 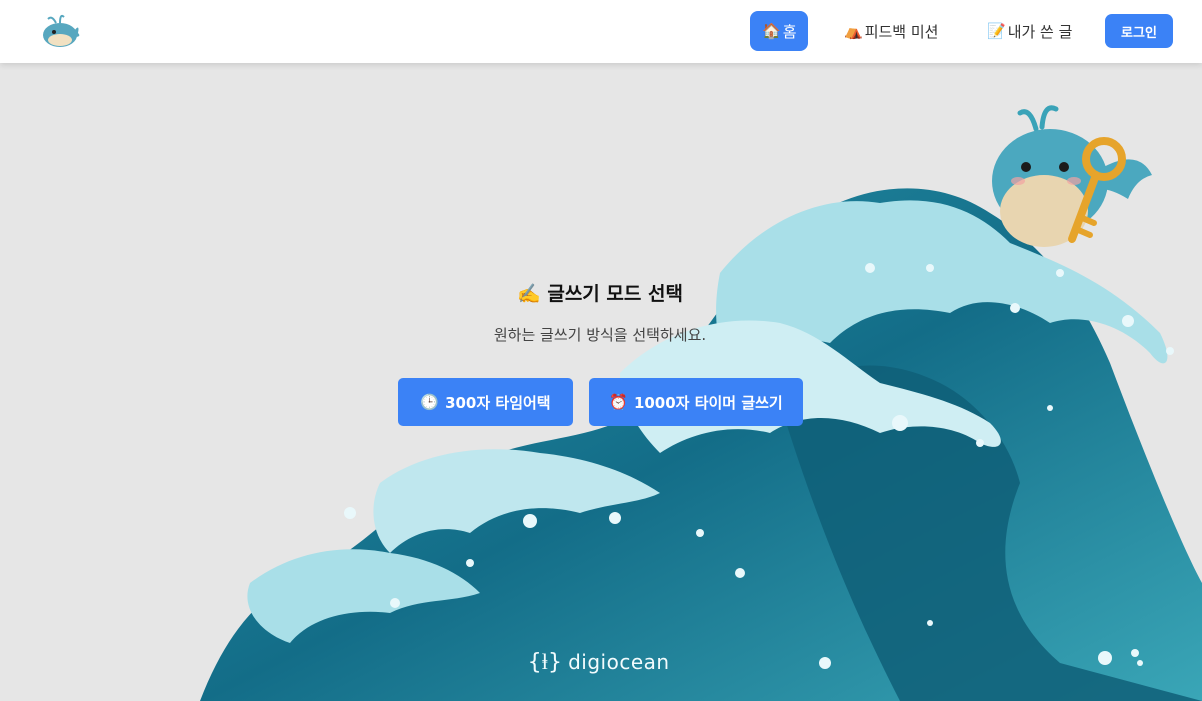 I want to click on nav-home-label: 홈, so click(x=789, y=31).